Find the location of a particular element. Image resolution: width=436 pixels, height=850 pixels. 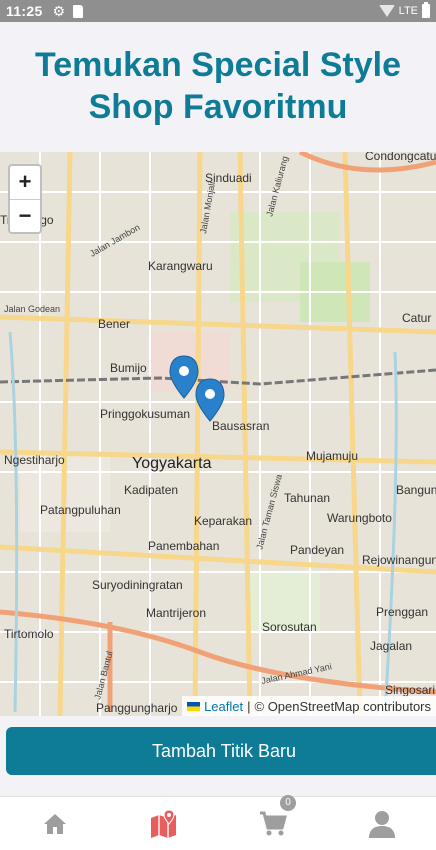

home-icon is located at coordinates (54, 823).